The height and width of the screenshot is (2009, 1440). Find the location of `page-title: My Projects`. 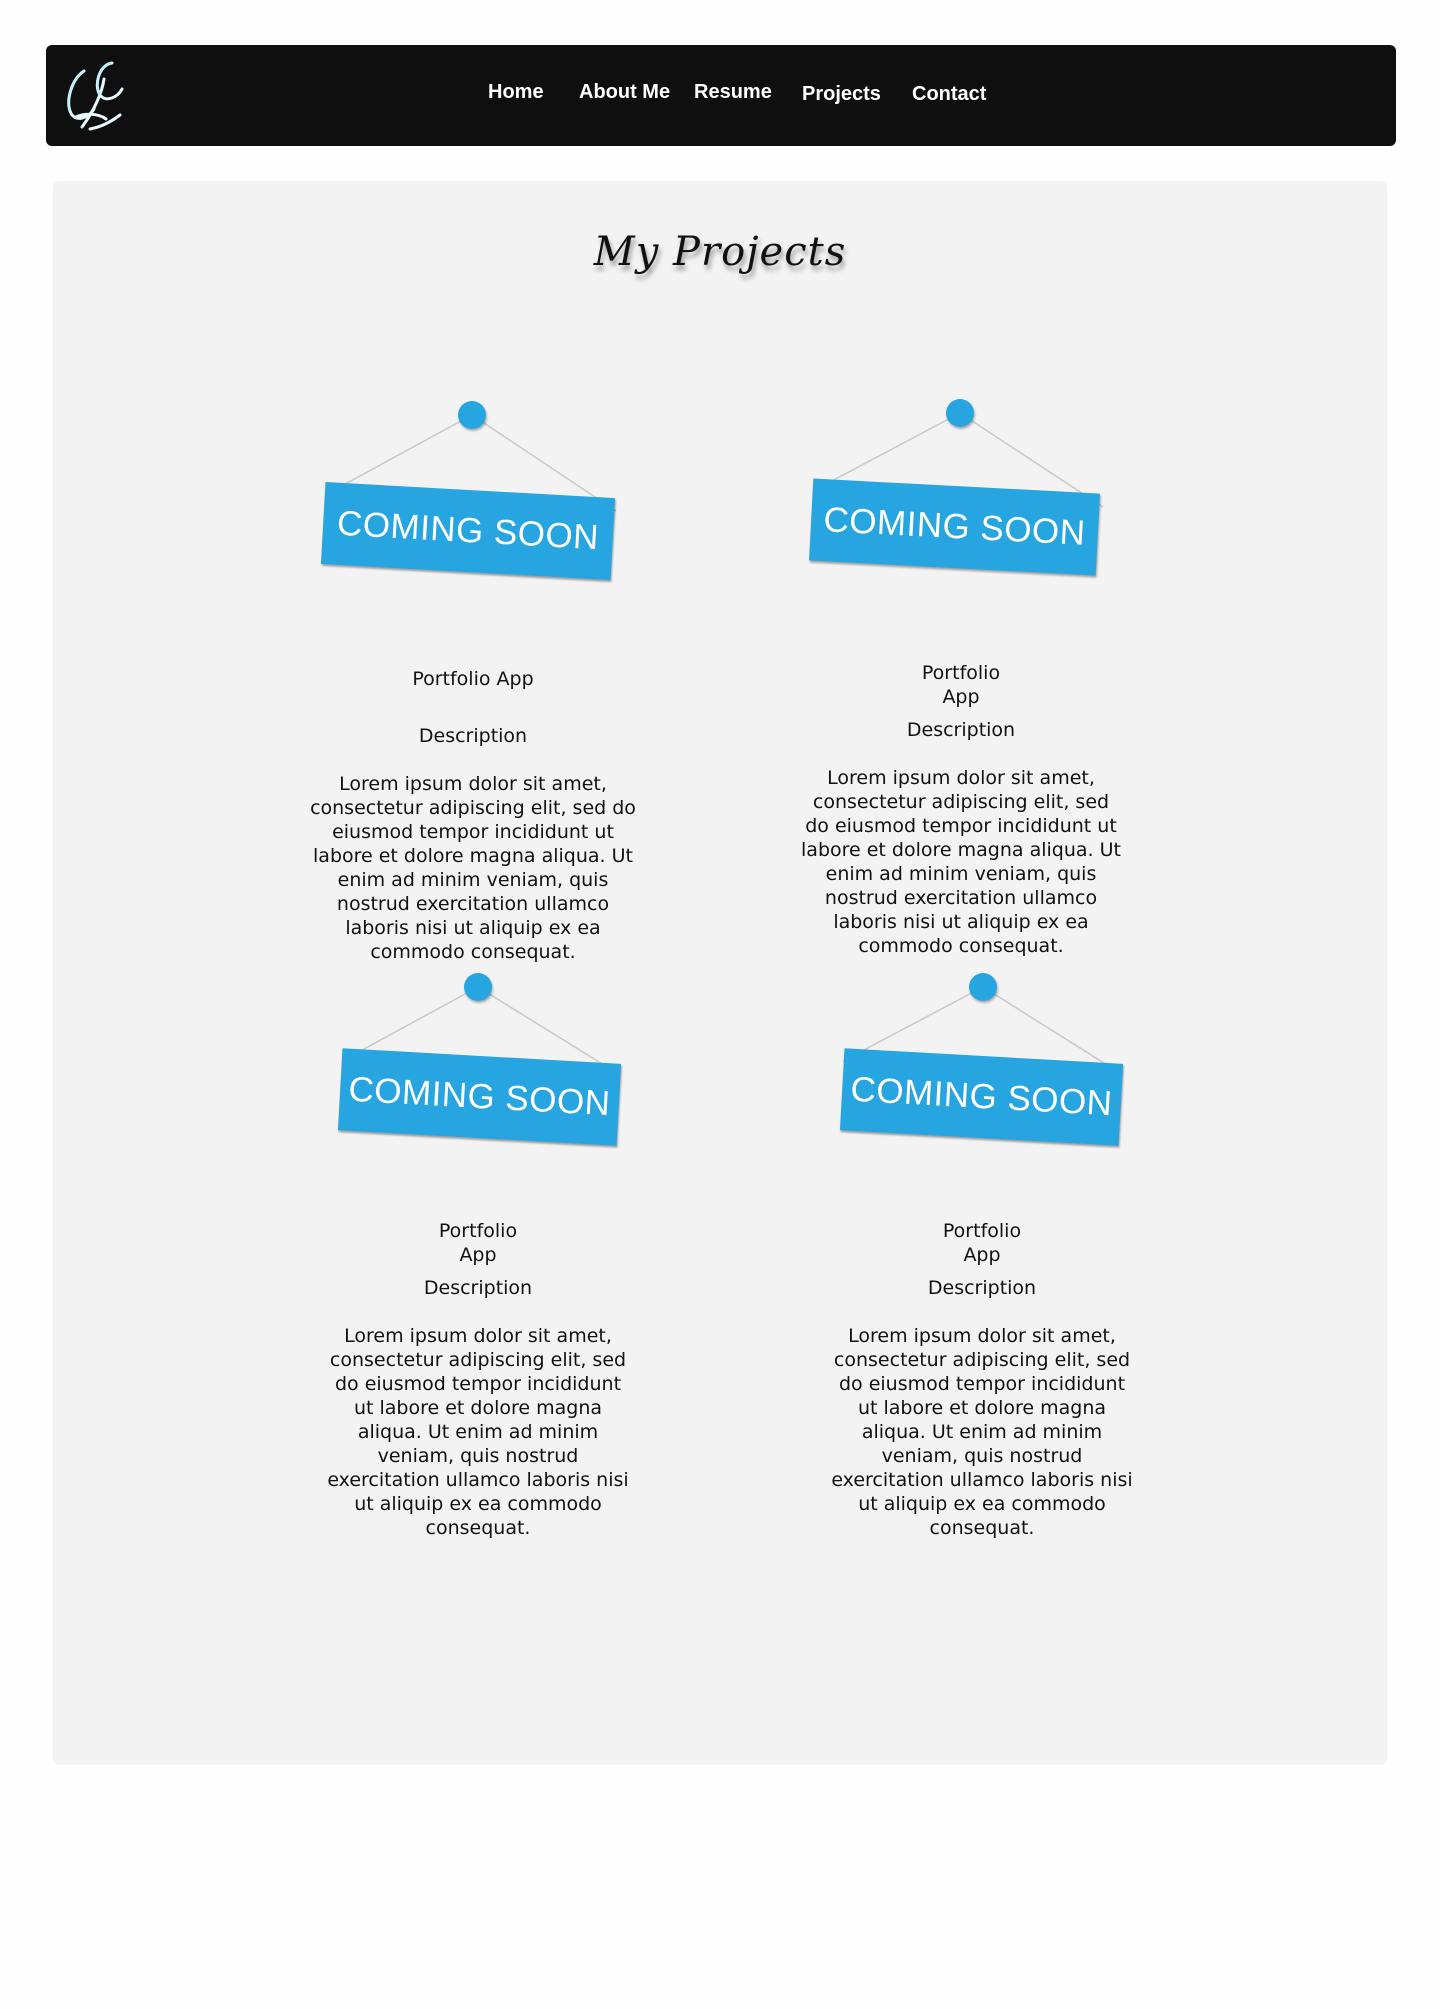

page-title: My Projects is located at coordinates (720, 252).